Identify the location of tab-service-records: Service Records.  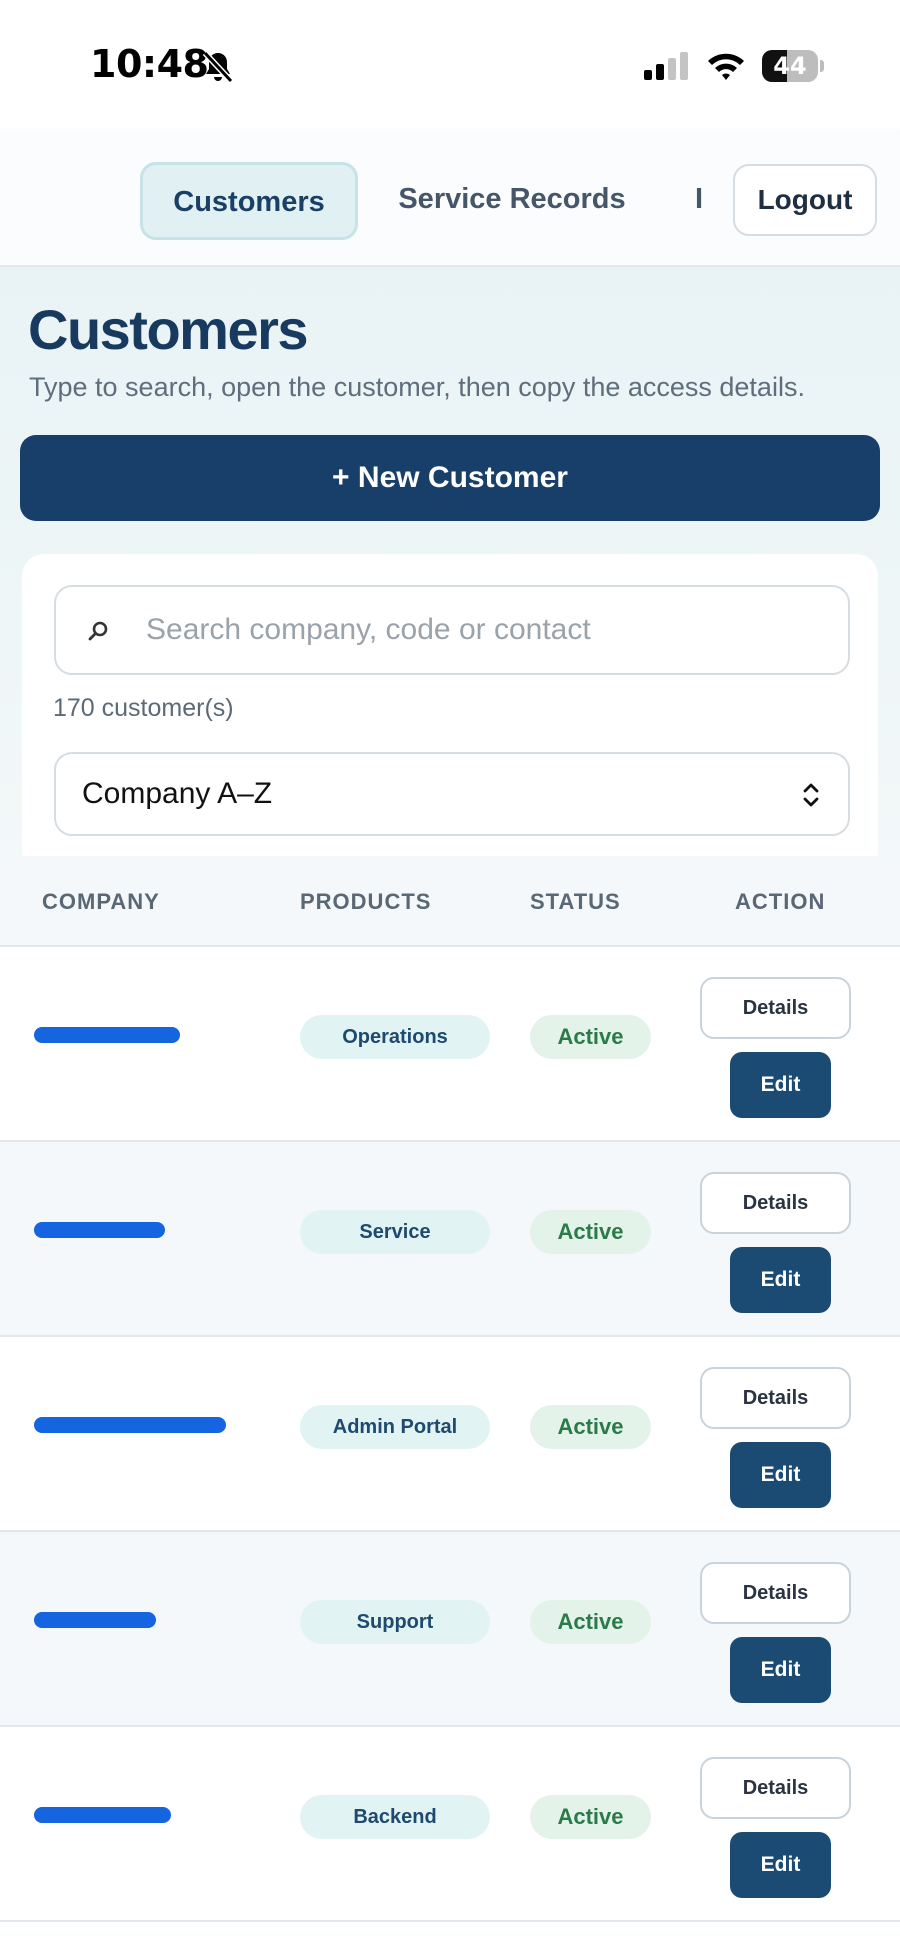
(512, 201).